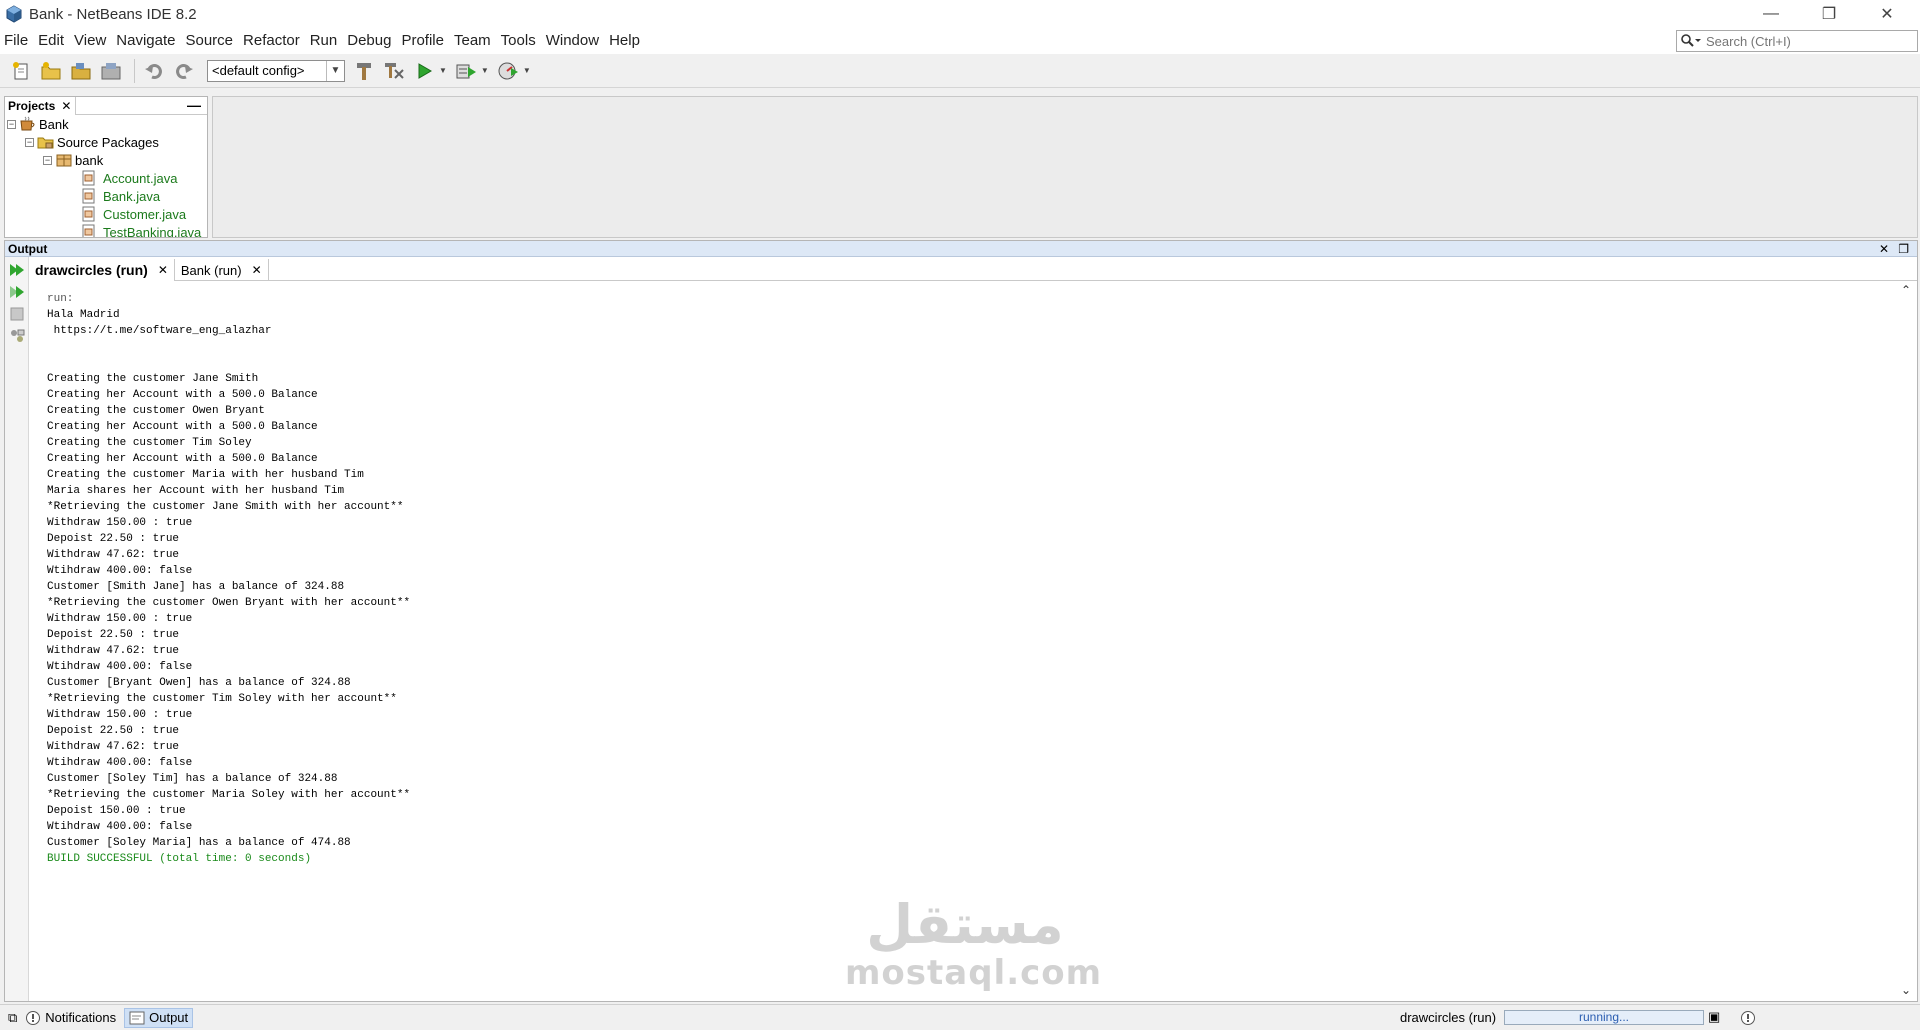 Image resolution: width=1920 pixels, height=1030 pixels. Describe the element at coordinates (159, 1017) in the screenshot. I see `output-toggle-button: Output` at that location.